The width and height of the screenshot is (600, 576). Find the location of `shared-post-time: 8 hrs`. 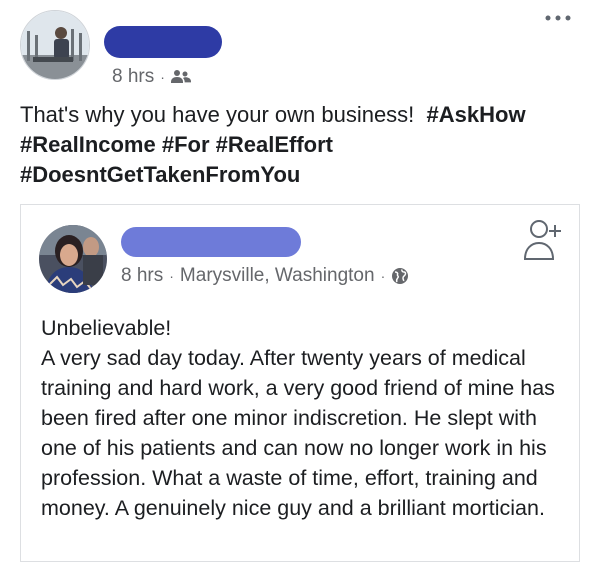

shared-post-time: 8 hrs is located at coordinates (142, 276).